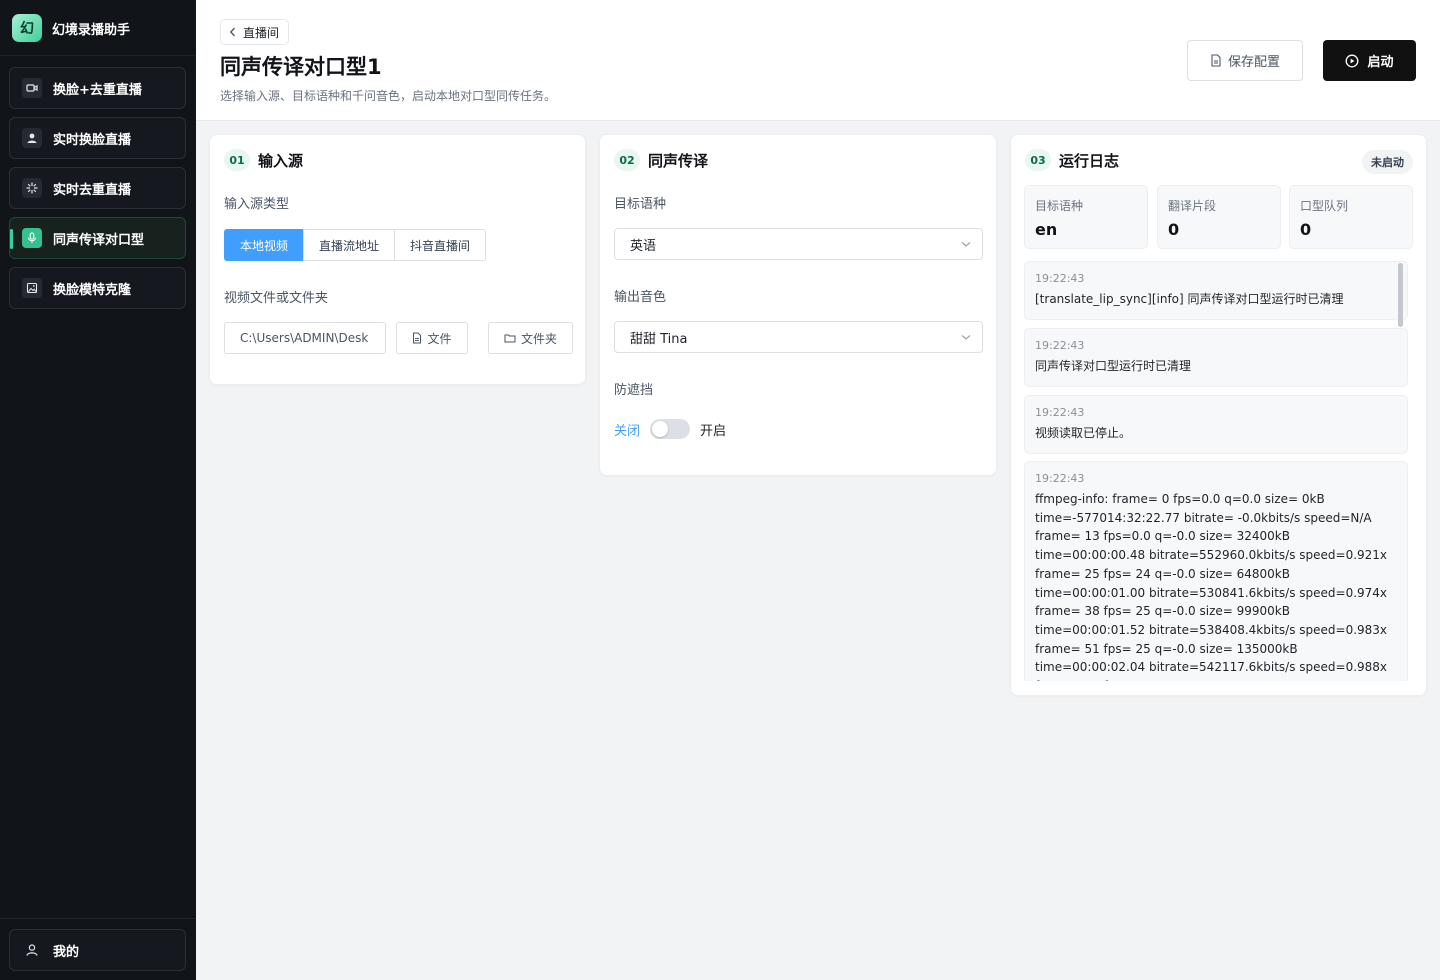  What do you see at coordinates (678, 160) in the screenshot?
I see `card-title: 同声传译` at bounding box center [678, 160].